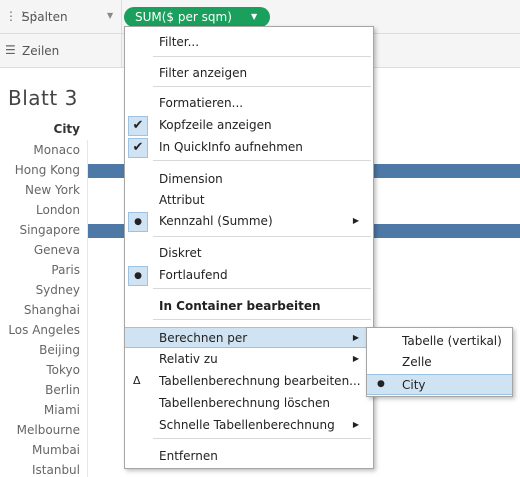 The height and width of the screenshot is (477, 520). Describe the element at coordinates (249, 73) in the screenshot. I see `menu-item-filter-anzeigen: Filter anzeigen` at that location.